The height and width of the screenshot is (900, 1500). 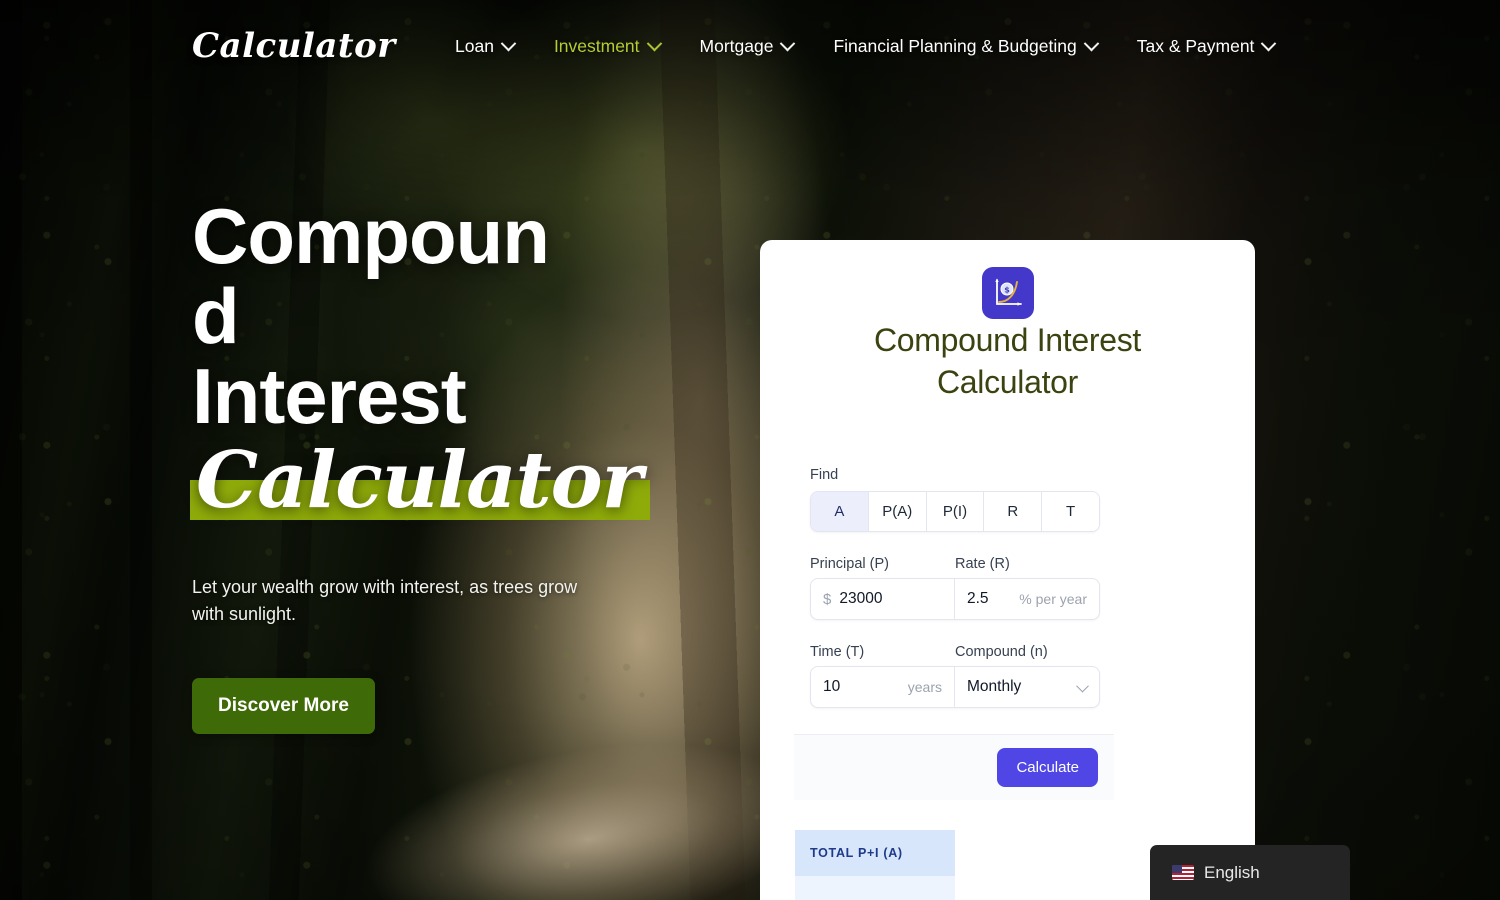 What do you see at coordinates (897, 511) in the screenshot?
I see `find-option-pa: P(A)` at bounding box center [897, 511].